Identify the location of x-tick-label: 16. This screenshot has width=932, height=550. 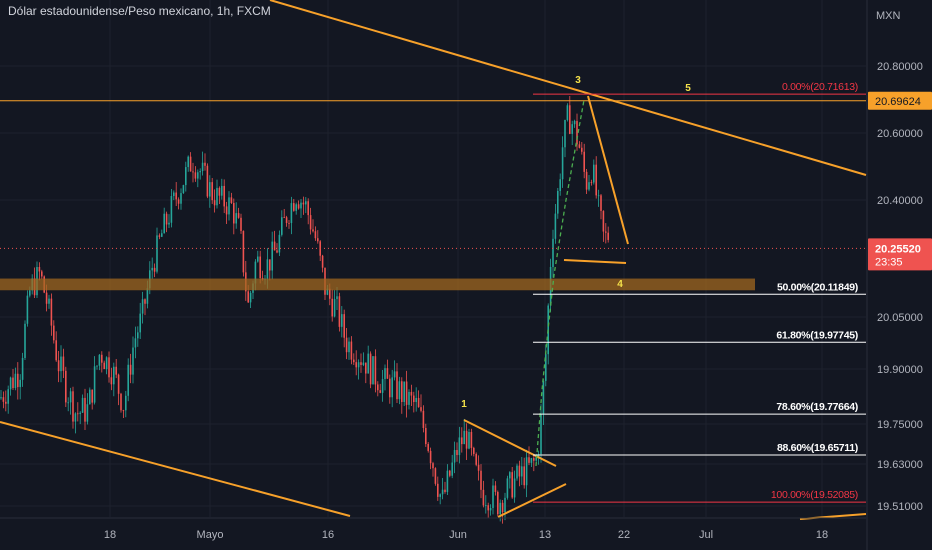
(328, 535).